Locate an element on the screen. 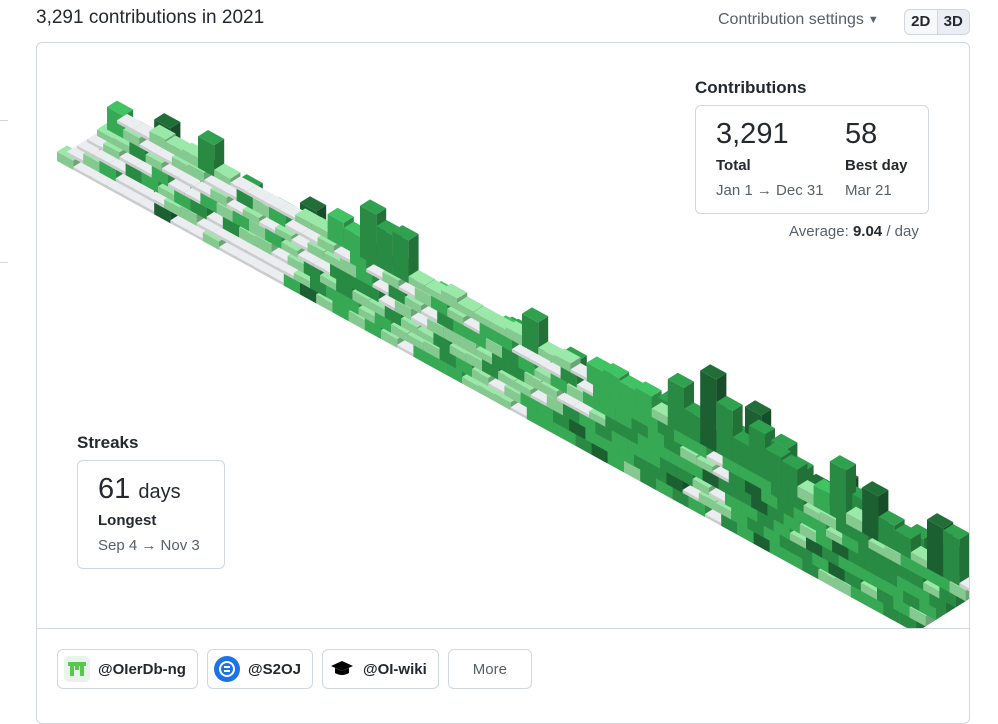 This screenshot has height=724, width=998. oi-wiki-icon is located at coordinates (342, 669).